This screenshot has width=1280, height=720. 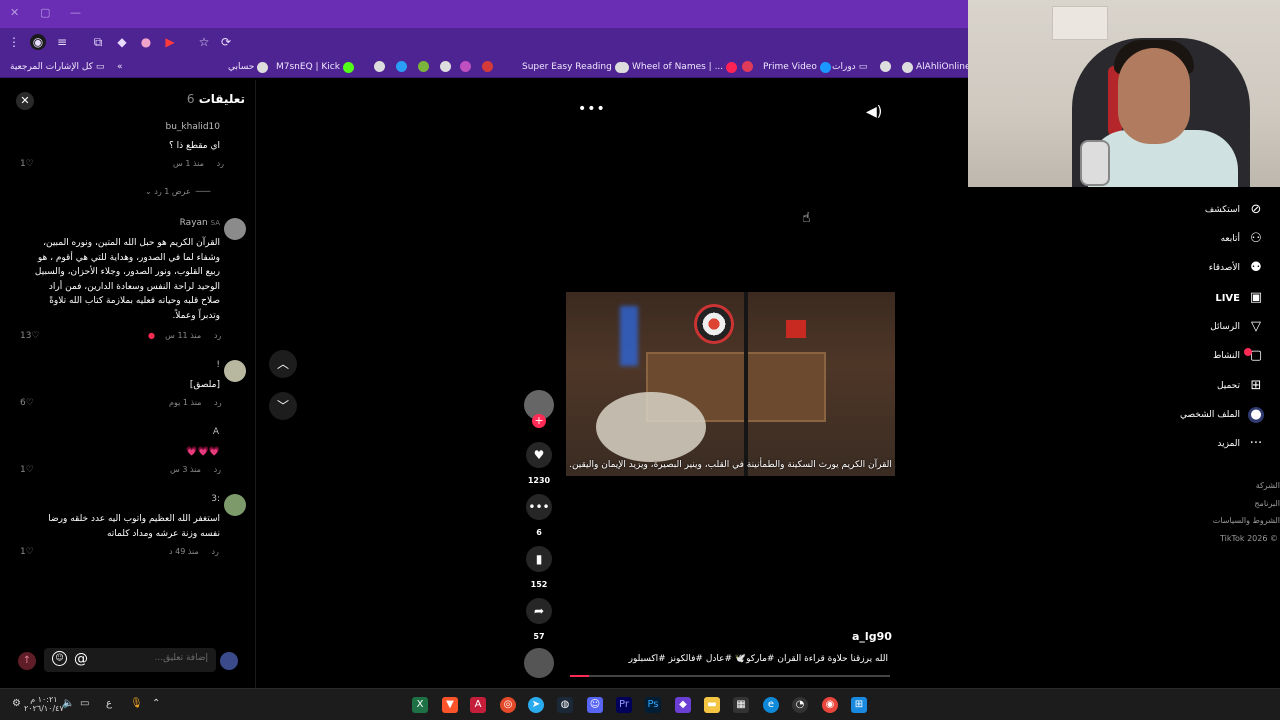 What do you see at coordinates (216, 432) in the screenshot?
I see `comment-username: A` at bounding box center [216, 432].